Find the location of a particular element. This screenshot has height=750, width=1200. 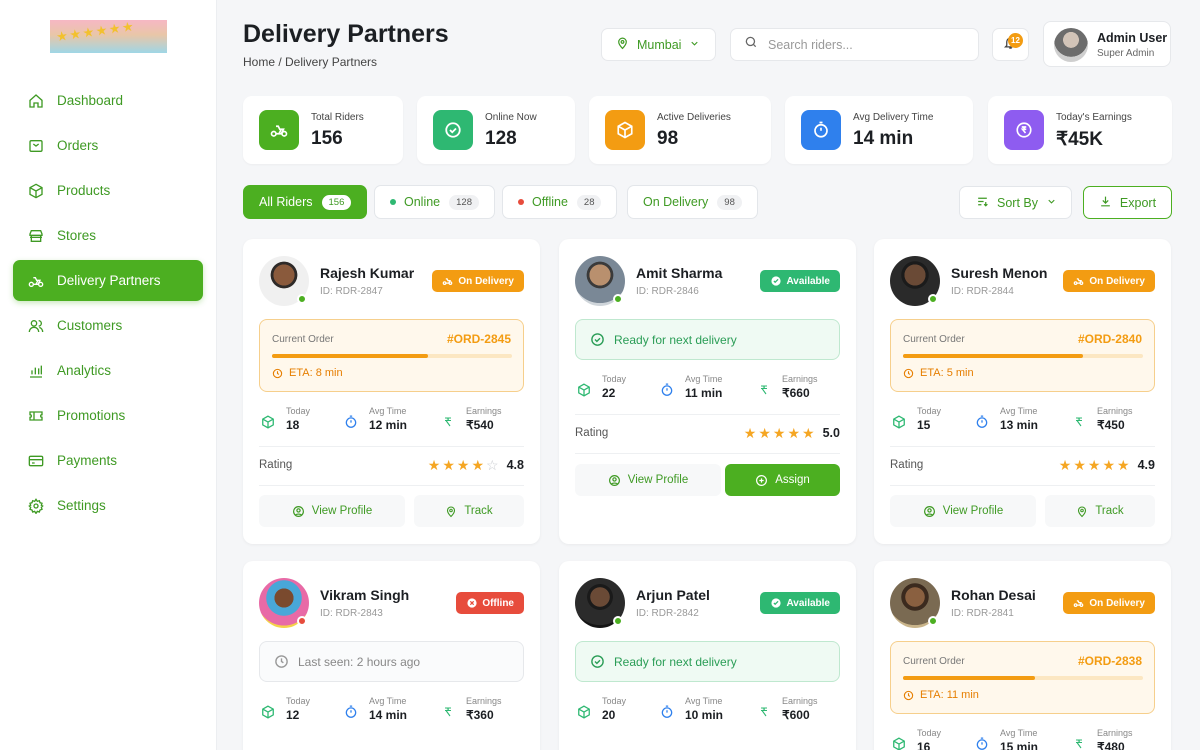

brand-logo: ★ ★ ★ ★ ★ ★ is located at coordinates (108, 36).